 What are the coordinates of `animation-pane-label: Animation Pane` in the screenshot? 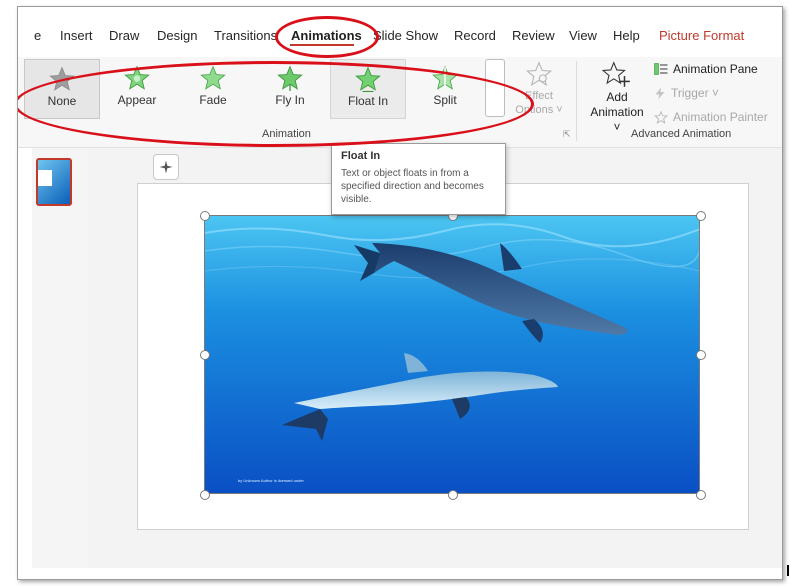 It's located at (715, 69).